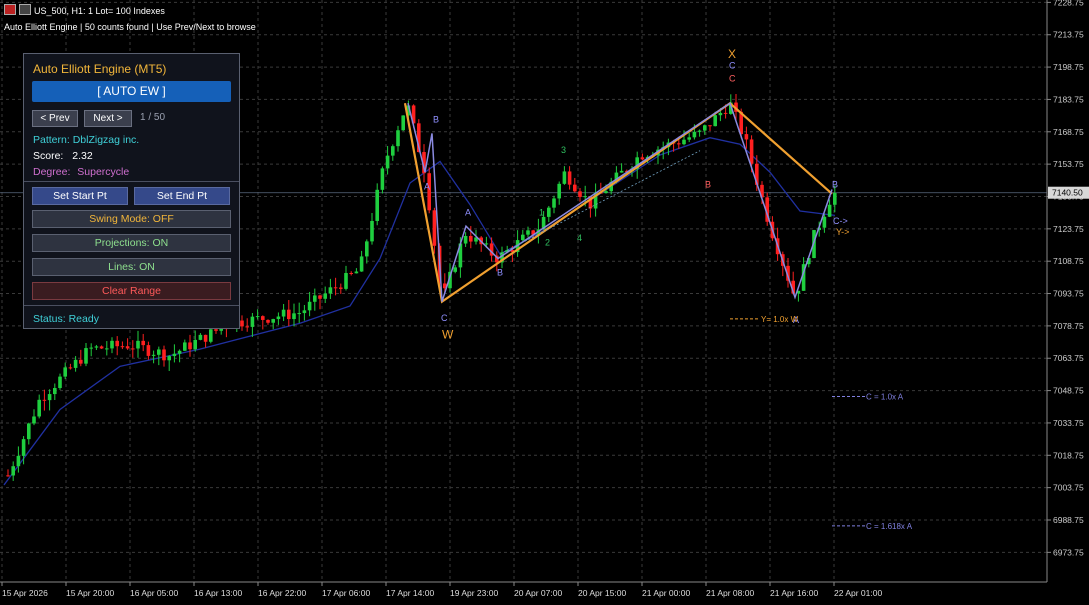  I want to click on projection-label: C = 1.0x A, so click(885, 397).